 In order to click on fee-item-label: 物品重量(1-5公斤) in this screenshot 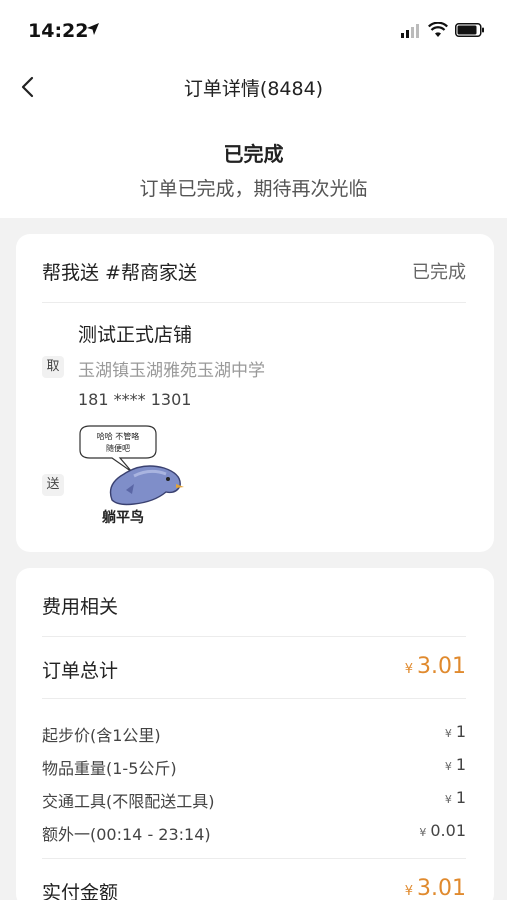, I will do `click(109, 768)`.